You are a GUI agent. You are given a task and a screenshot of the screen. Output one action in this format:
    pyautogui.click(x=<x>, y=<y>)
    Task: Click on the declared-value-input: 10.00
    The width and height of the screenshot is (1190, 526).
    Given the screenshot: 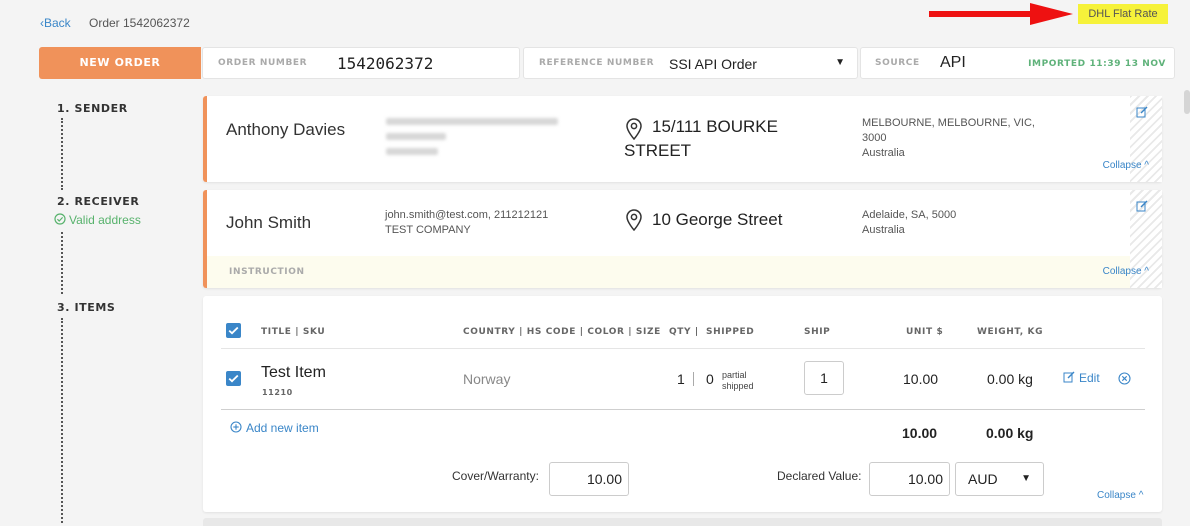 What is the action you would take?
    pyautogui.click(x=909, y=479)
    